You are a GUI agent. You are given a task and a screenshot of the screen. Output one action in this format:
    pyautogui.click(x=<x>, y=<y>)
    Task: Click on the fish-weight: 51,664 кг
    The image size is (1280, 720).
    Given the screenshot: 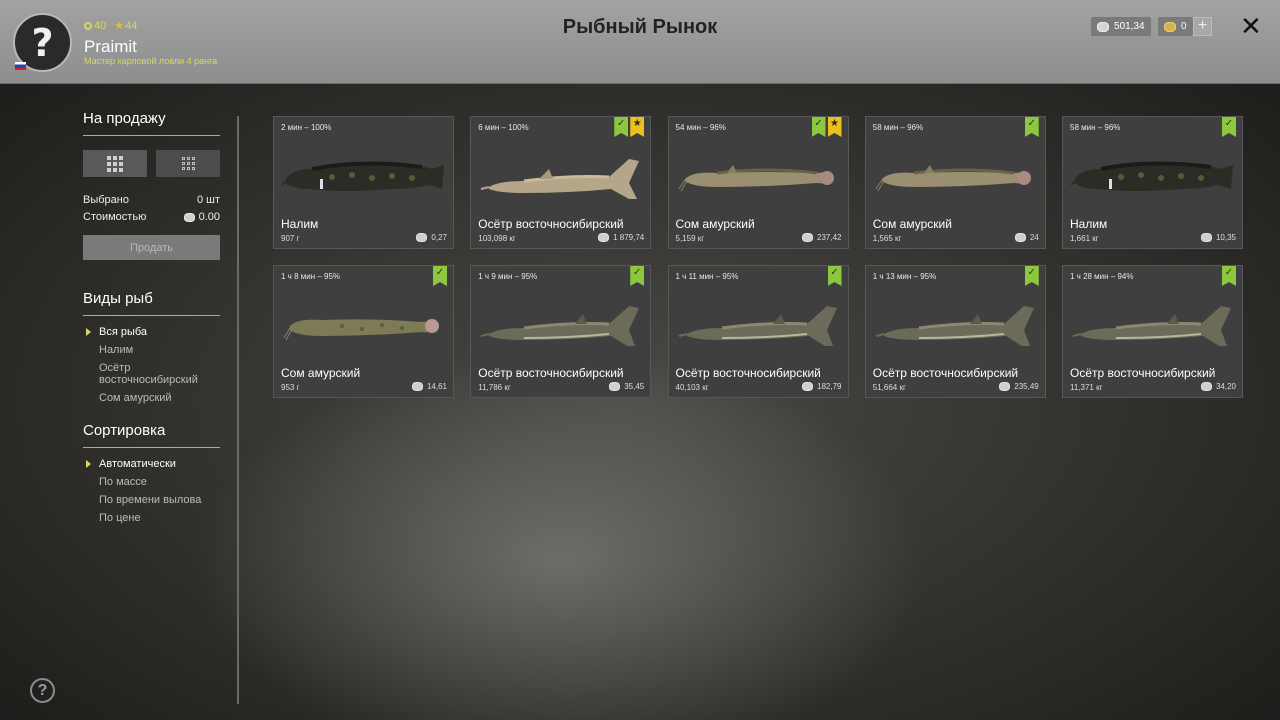 What is the action you would take?
    pyautogui.click(x=889, y=387)
    